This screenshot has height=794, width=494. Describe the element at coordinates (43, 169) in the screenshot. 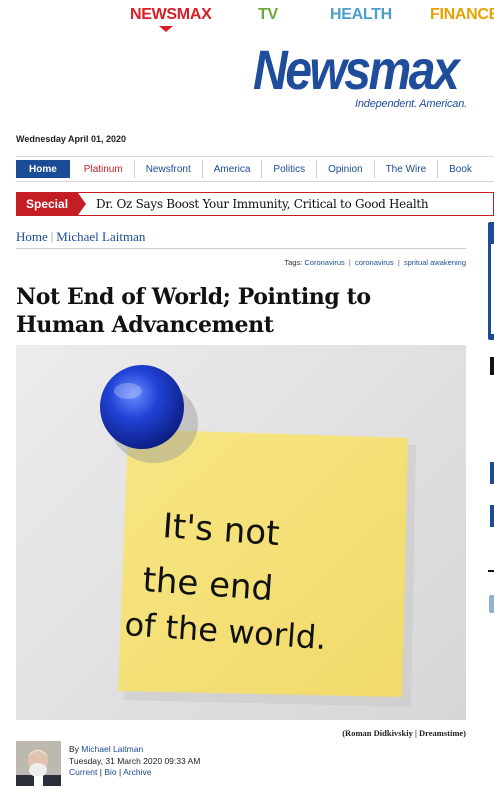

I see `menu-item-home: Home` at that location.